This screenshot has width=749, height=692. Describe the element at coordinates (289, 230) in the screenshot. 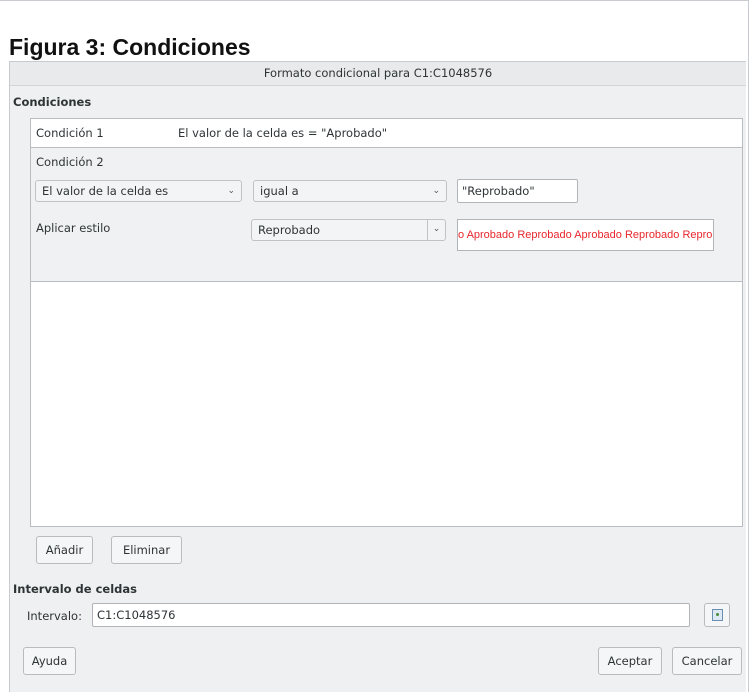

I see `style-value: Reprobado` at that location.